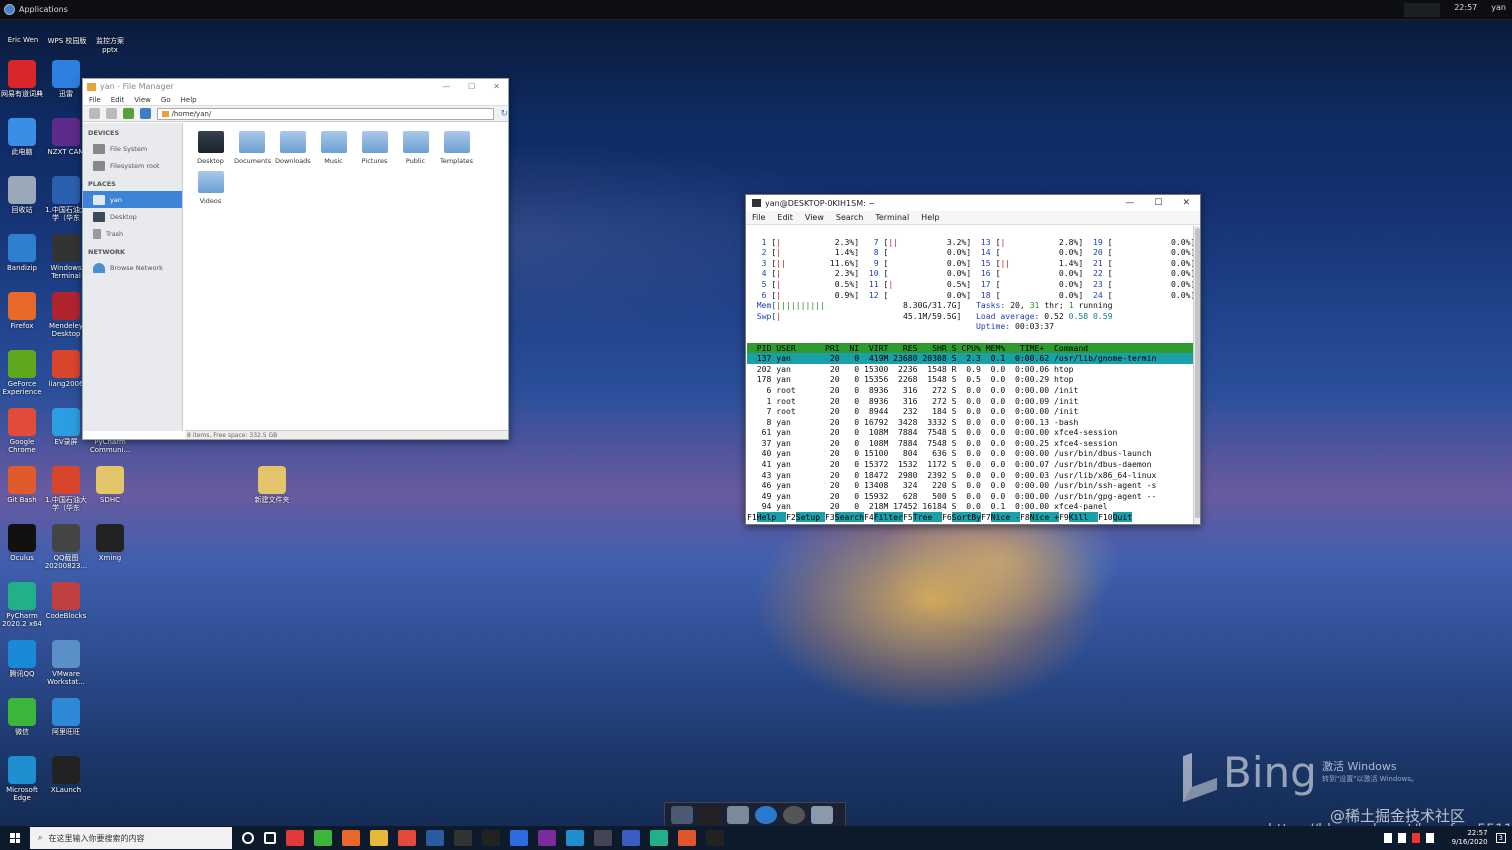 This screenshot has width=1512, height=850. I want to click on panel-user: yan, so click(1498, 10).